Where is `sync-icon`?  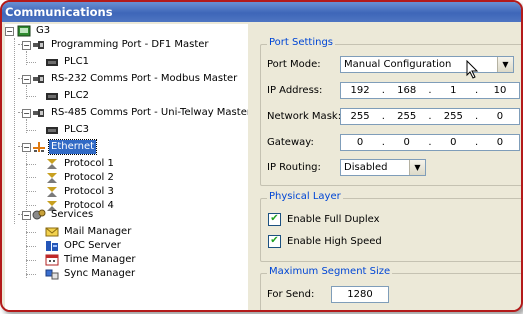
sync-icon is located at coordinates (52, 274).